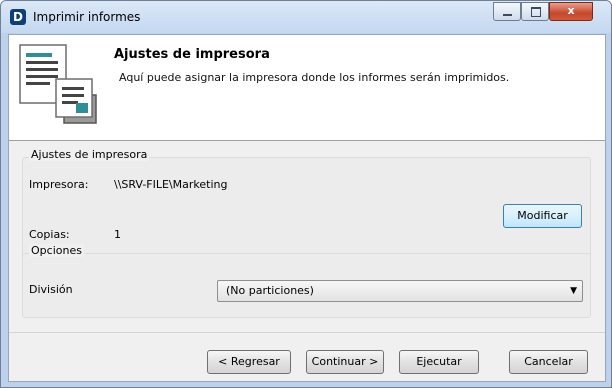 The width and height of the screenshot is (612, 388). Describe the element at coordinates (56, 250) in the screenshot. I see `options-legend: Opciones` at that location.